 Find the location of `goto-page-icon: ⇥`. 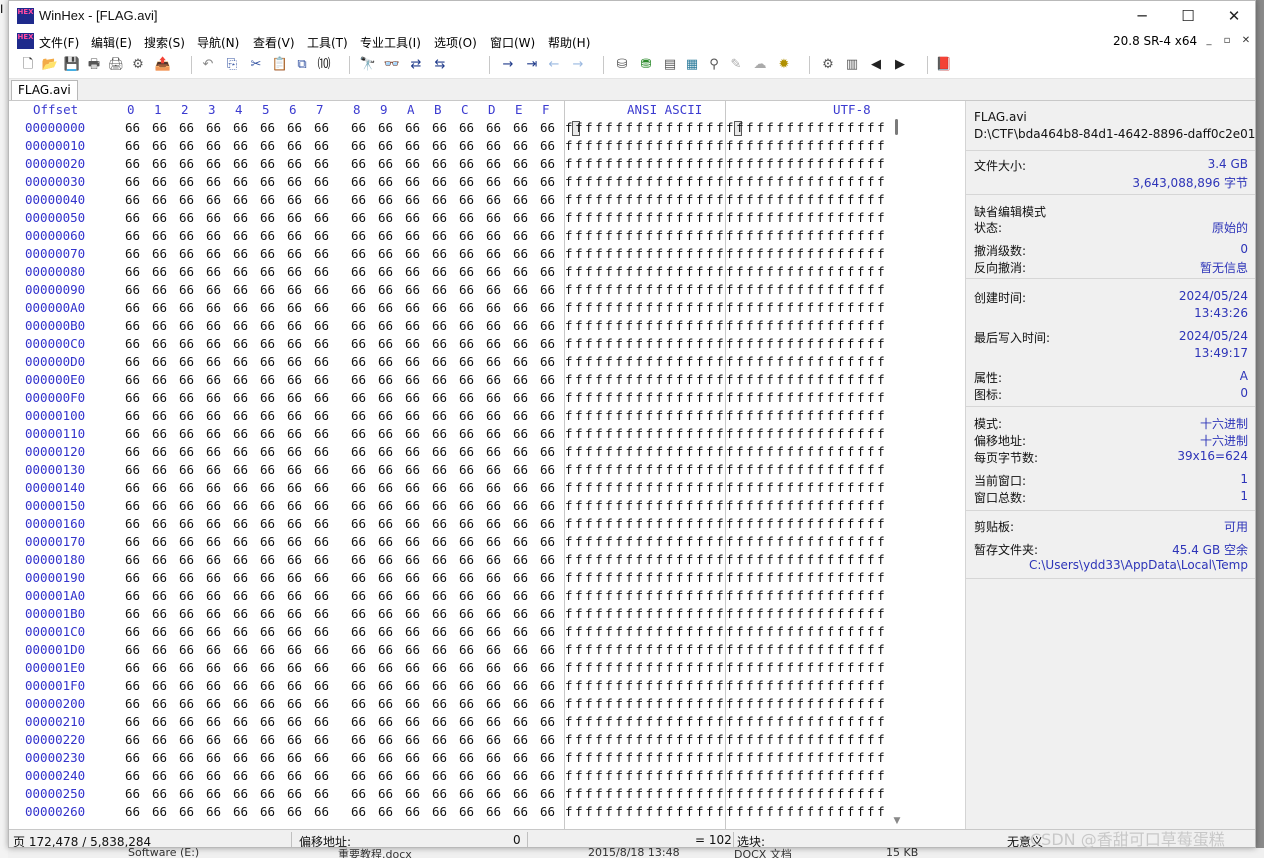

goto-page-icon: ⇥ is located at coordinates (532, 65).